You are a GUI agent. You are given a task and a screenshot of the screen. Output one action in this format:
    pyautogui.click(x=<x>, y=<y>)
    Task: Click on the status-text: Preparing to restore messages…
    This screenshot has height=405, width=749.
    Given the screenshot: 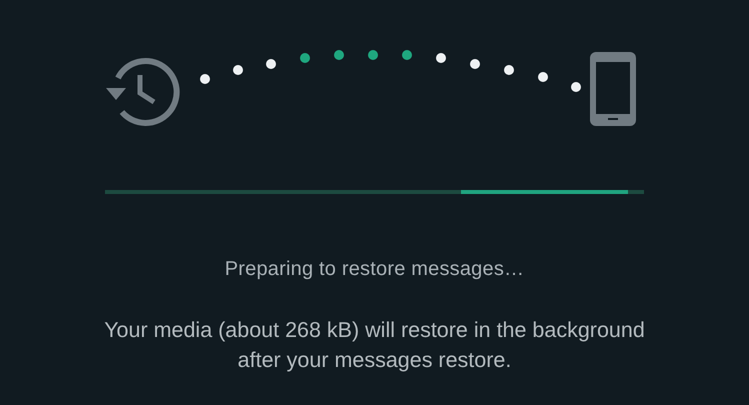 What is the action you would take?
    pyautogui.click(x=374, y=269)
    